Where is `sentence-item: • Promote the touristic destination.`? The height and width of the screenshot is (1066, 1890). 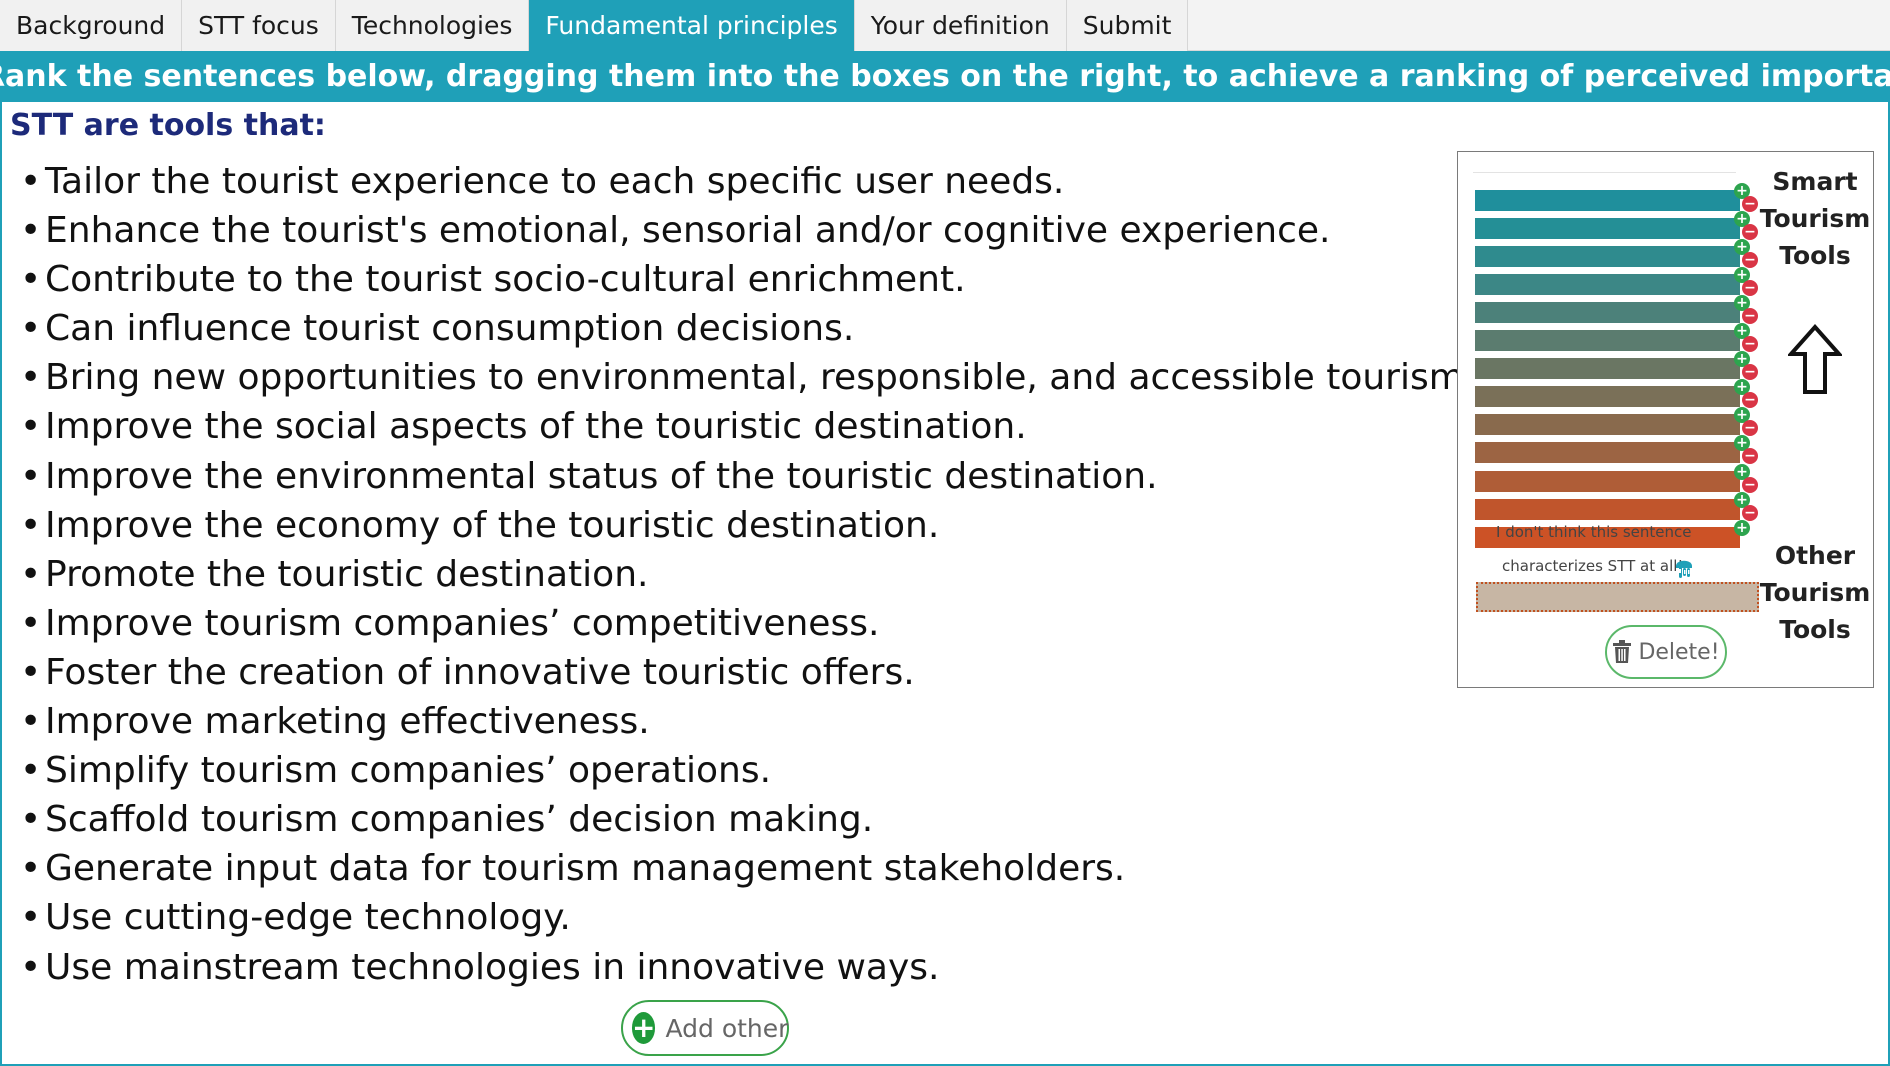 sentence-item: • Promote the touristic destination. is located at coordinates (747, 574).